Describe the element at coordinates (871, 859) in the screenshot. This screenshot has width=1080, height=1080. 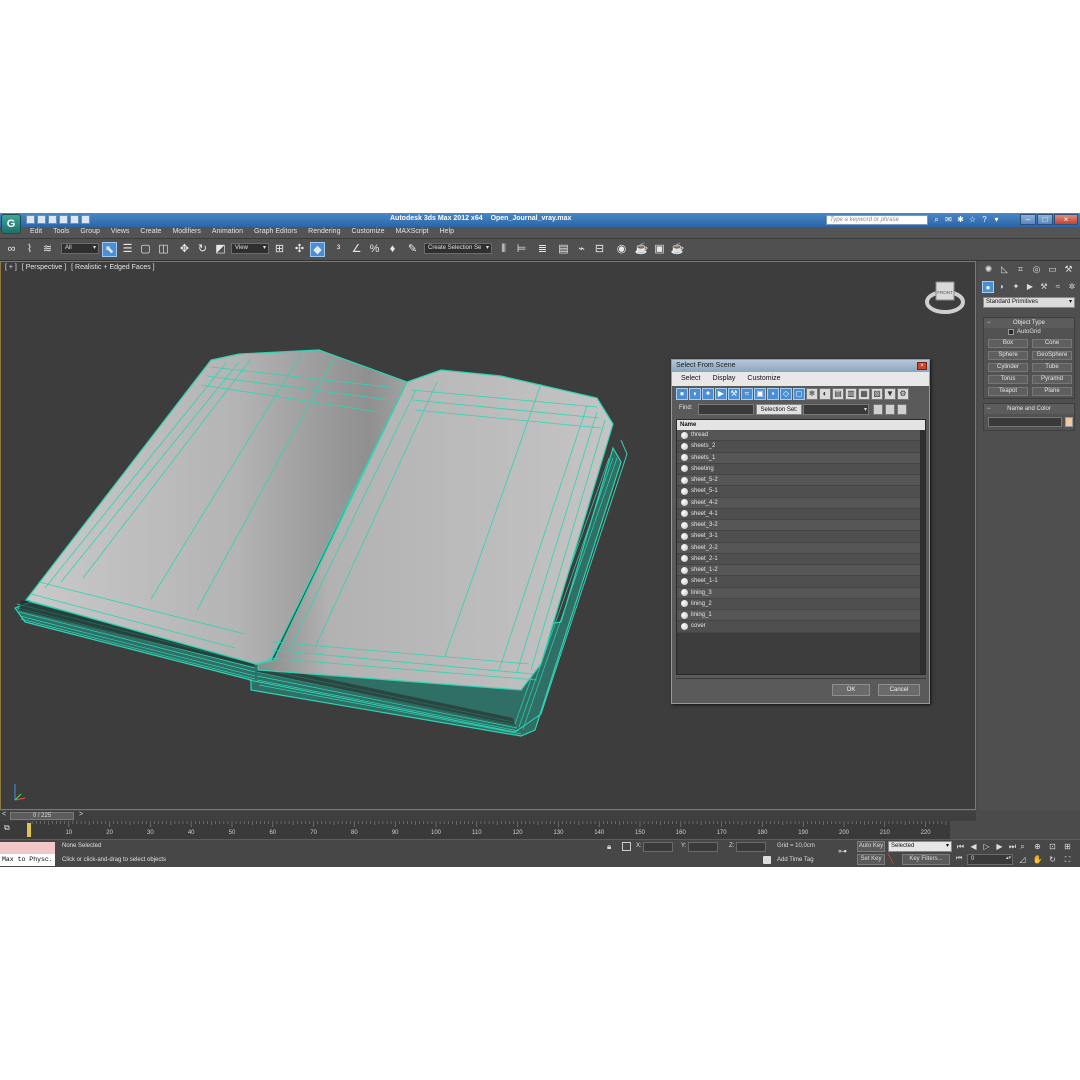
I see `set-key-button: Set Key` at that location.